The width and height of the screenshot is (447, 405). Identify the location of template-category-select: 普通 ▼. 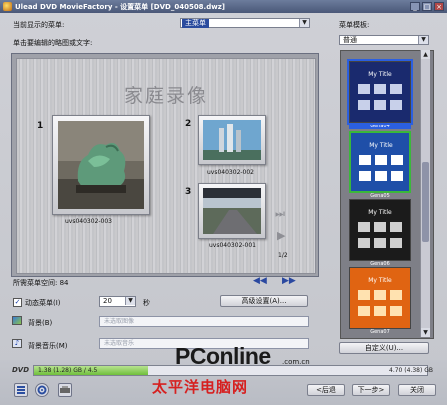
(384, 40).